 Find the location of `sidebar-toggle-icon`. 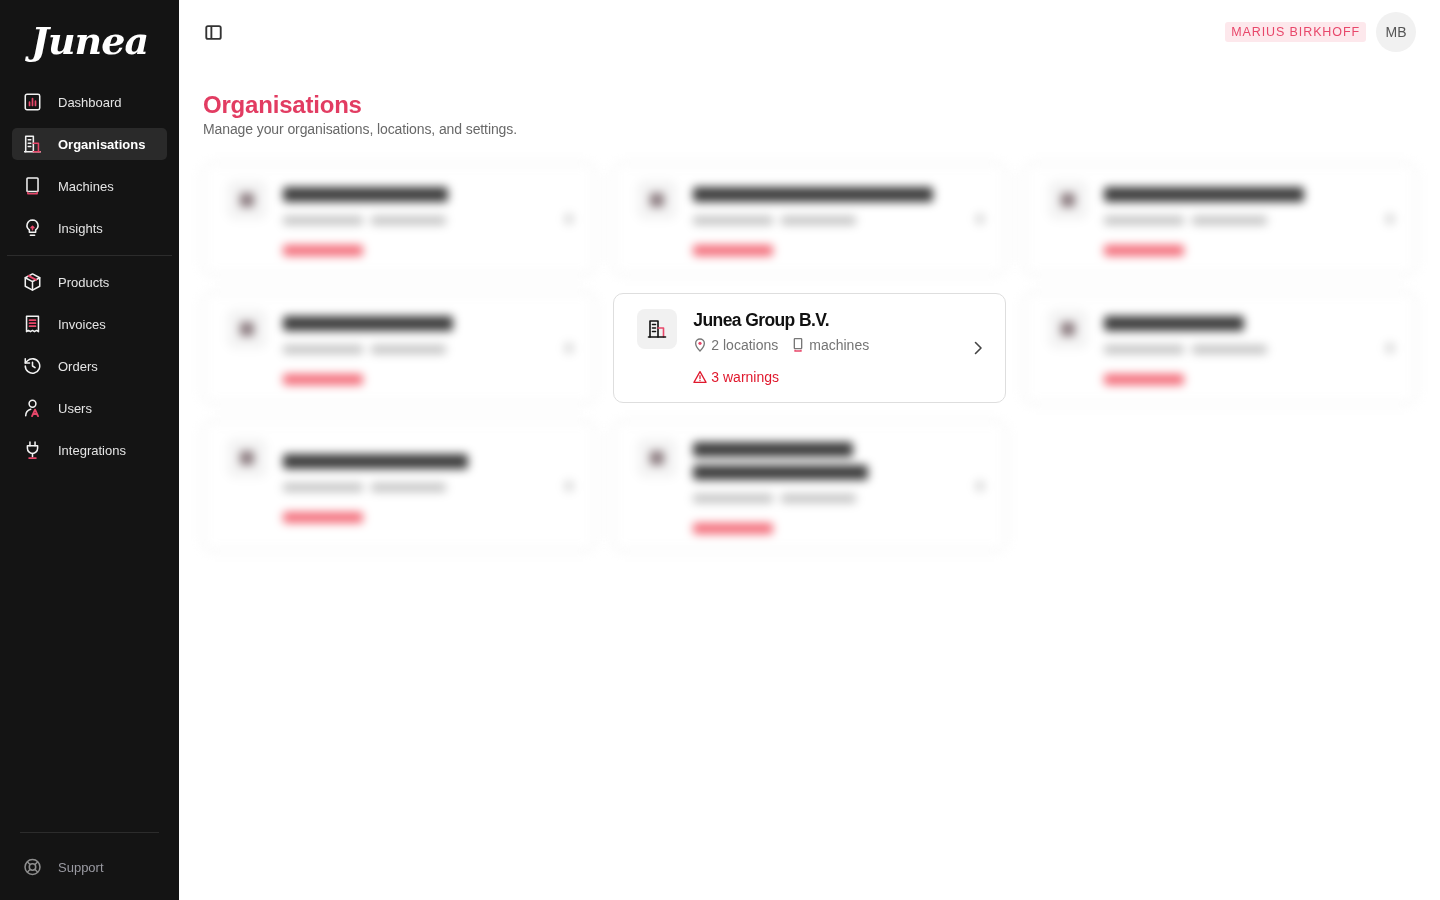

sidebar-toggle-icon is located at coordinates (213, 32).